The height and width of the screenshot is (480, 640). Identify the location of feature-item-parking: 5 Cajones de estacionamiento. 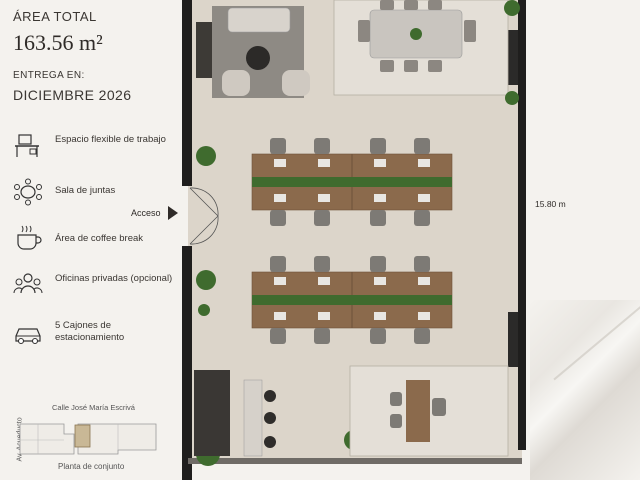
(95, 334).